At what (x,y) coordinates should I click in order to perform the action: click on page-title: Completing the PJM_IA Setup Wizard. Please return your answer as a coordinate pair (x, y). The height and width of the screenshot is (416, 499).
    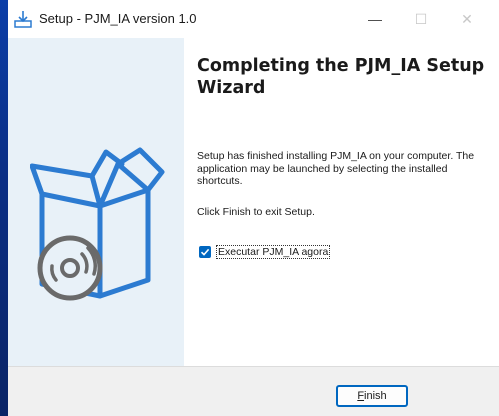
    Looking at the image, I should click on (341, 77).